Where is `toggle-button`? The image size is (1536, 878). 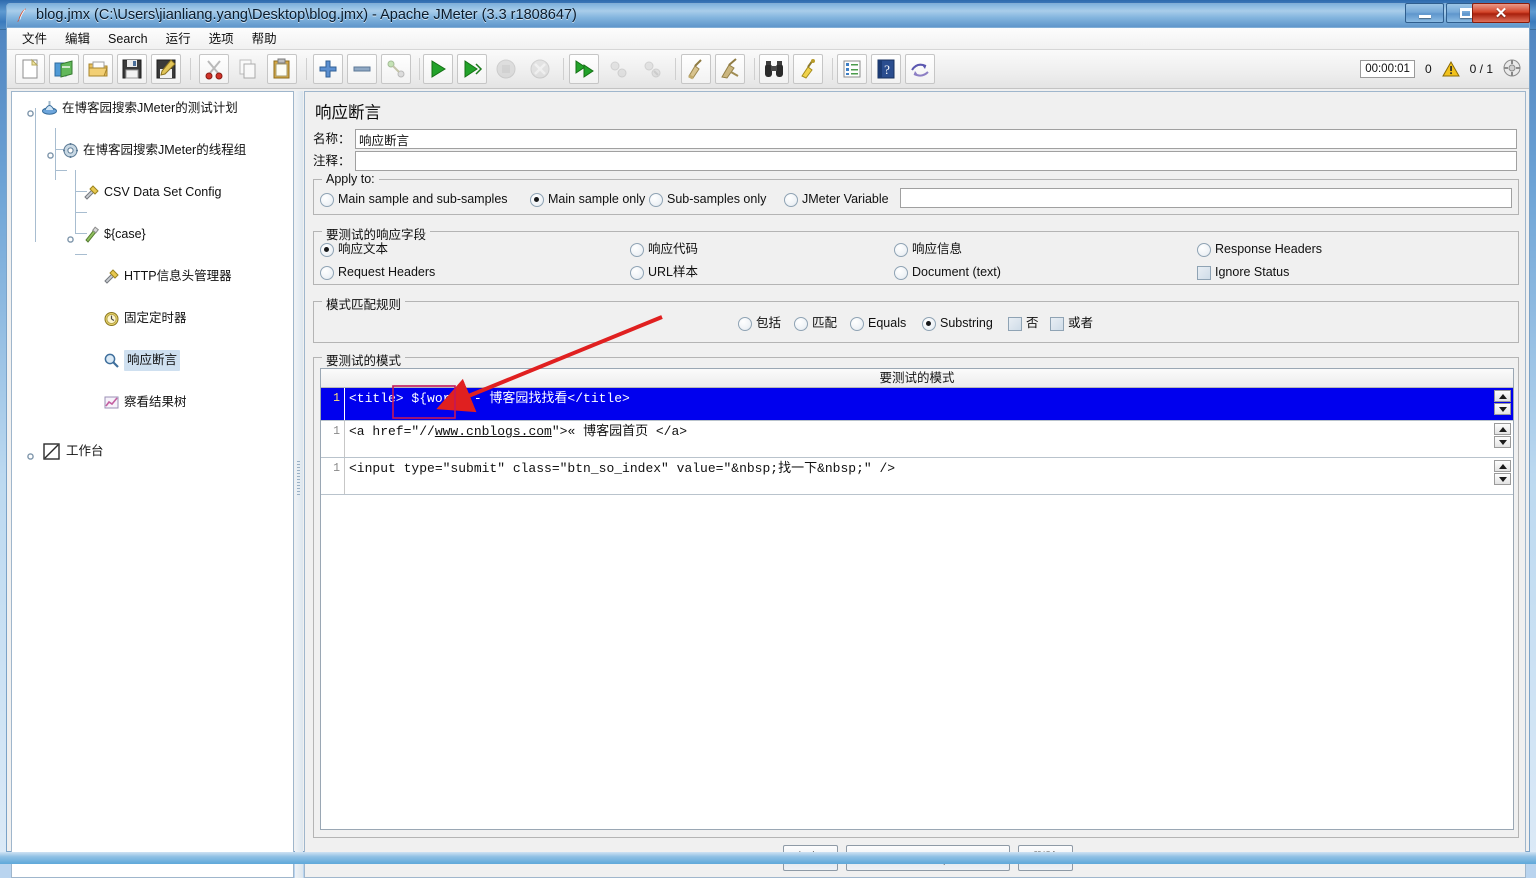
toggle-button is located at coordinates (396, 69).